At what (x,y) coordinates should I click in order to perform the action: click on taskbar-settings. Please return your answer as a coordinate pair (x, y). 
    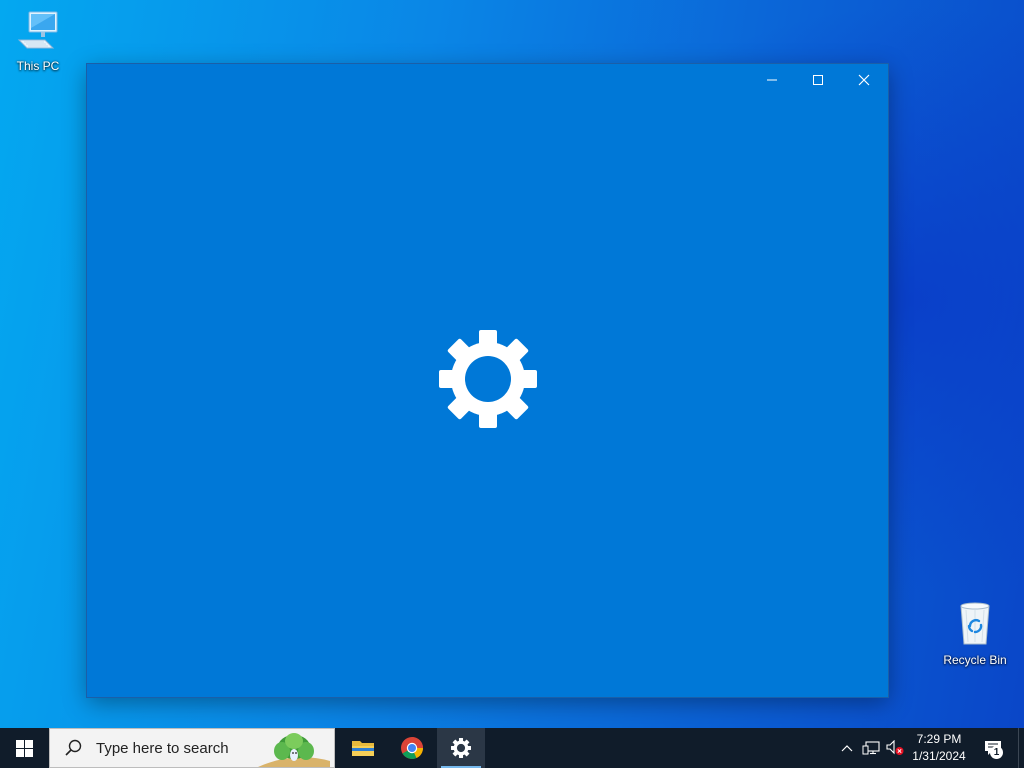
    Looking at the image, I should click on (461, 748).